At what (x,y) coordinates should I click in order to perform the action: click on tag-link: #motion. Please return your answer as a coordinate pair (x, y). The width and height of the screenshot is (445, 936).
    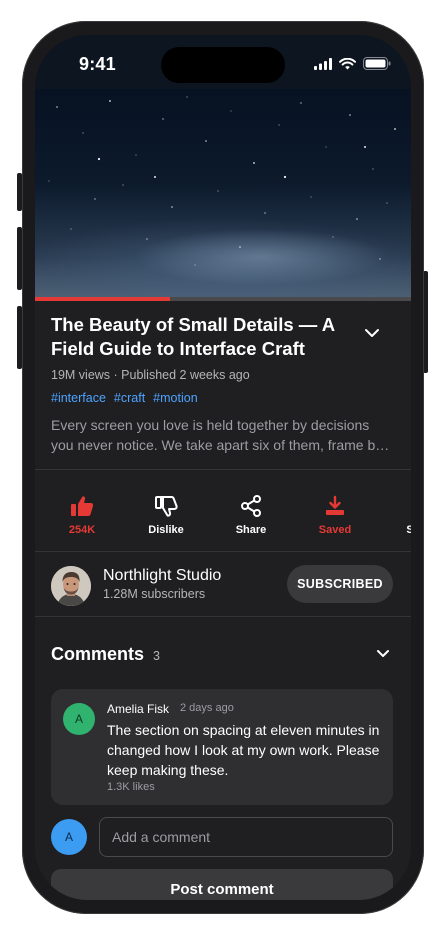
    Looking at the image, I should click on (175, 398).